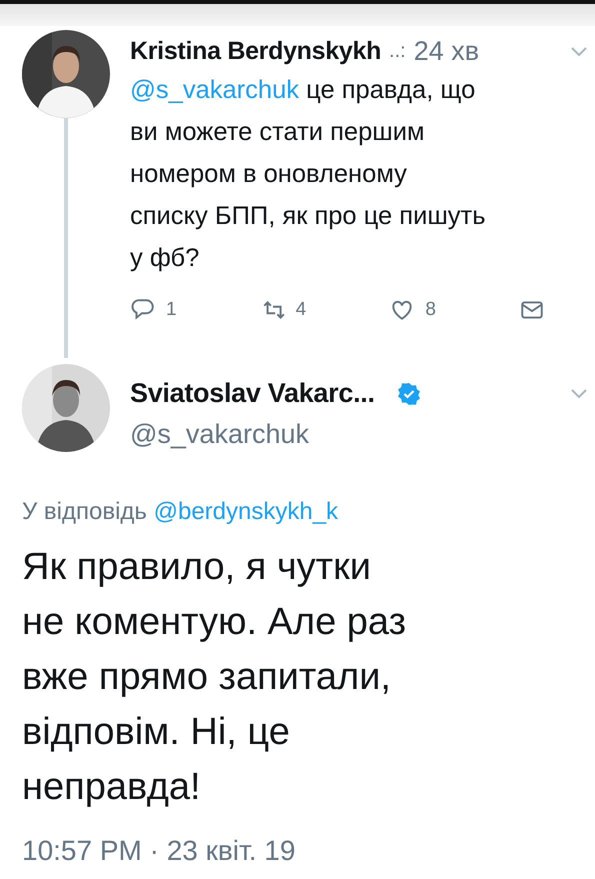  What do you see at coordinates (159, 851) in the screenshot?
I see `tweet-timestamp: 10:57 PM · 23 квіт. 19` at bounding box center [159, 851].